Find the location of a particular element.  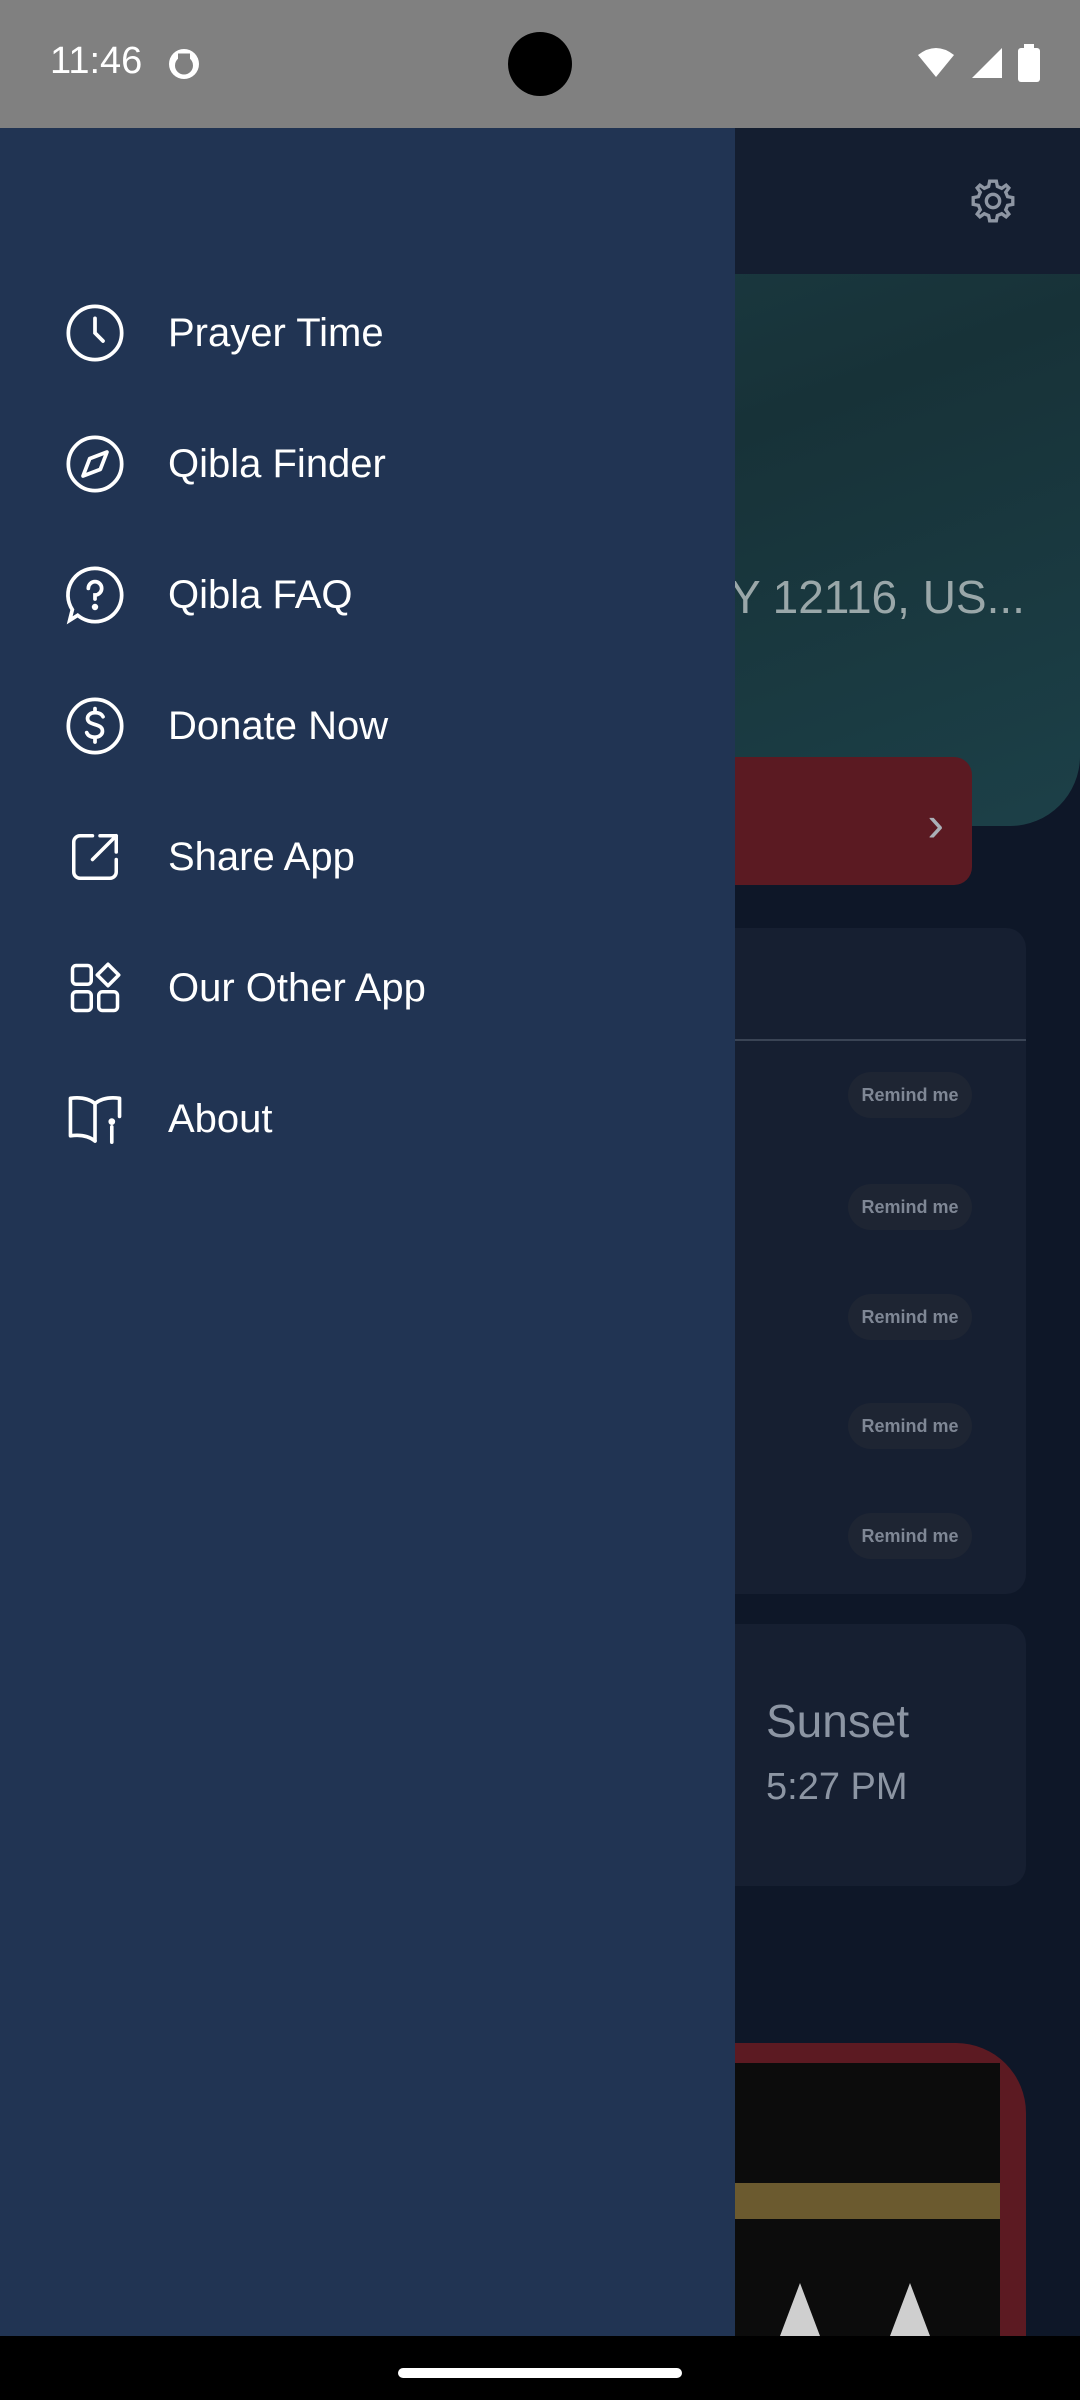

apps-grid-icon is located at coordinates (95, 988).